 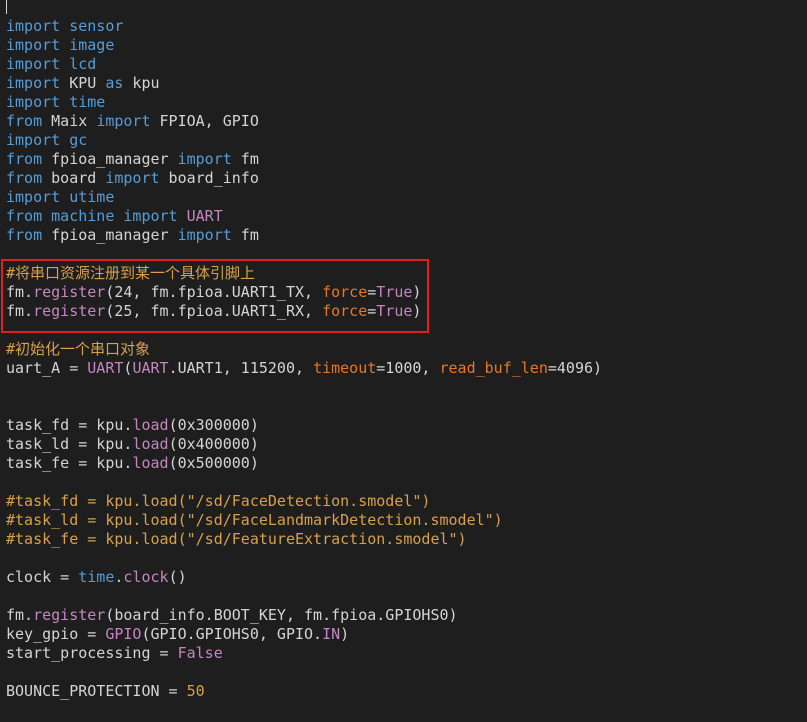 What do you see at coordinates (177, 577) in the screenshot?
I see `code-token: ()` at bounding box center [177, 577].